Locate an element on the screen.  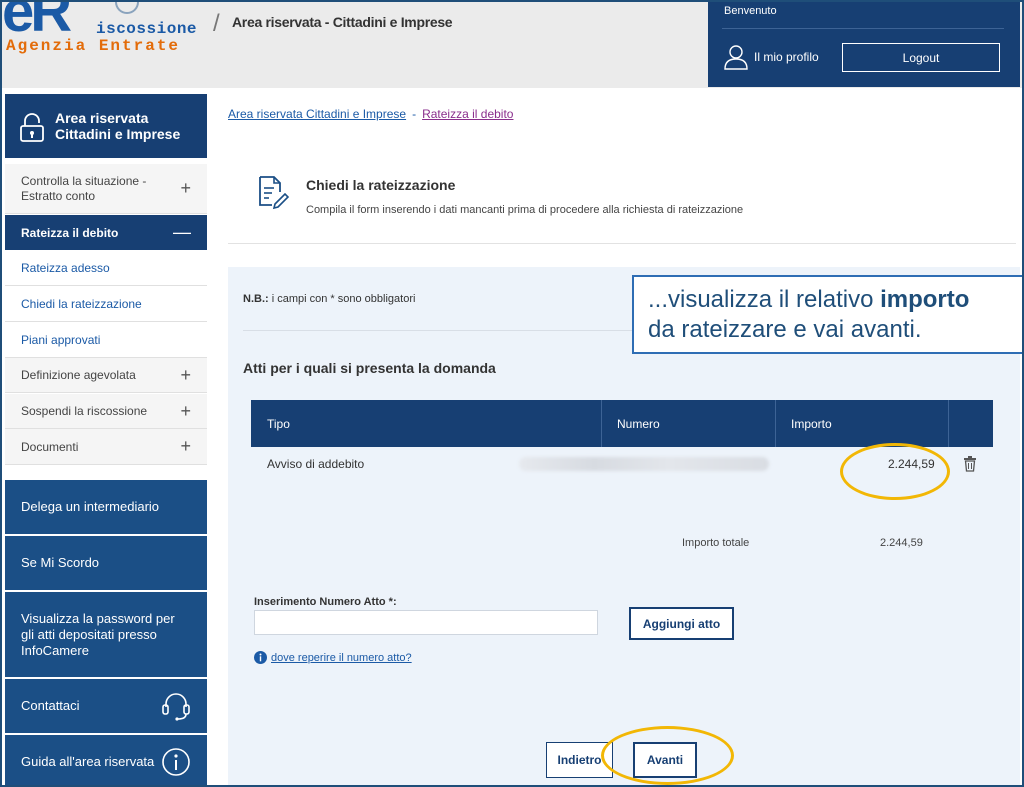
sidebar-link-label: Visualizza la password per is located at coordinates (98, 618).